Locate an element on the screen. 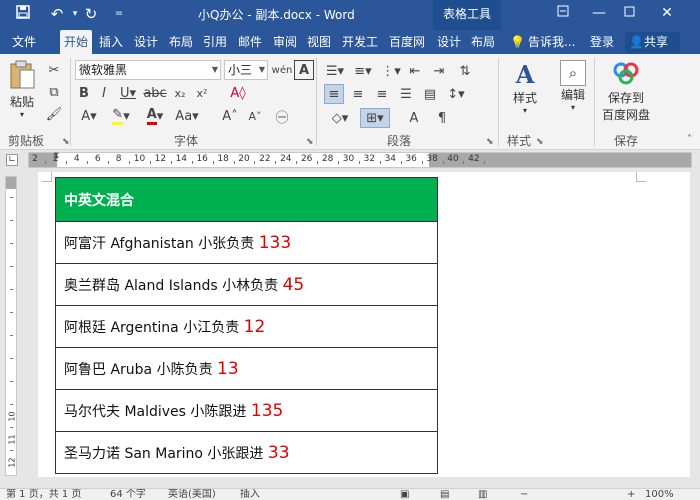  styles-launcher-icon: ⬊ is located at coordinates (540, 142).